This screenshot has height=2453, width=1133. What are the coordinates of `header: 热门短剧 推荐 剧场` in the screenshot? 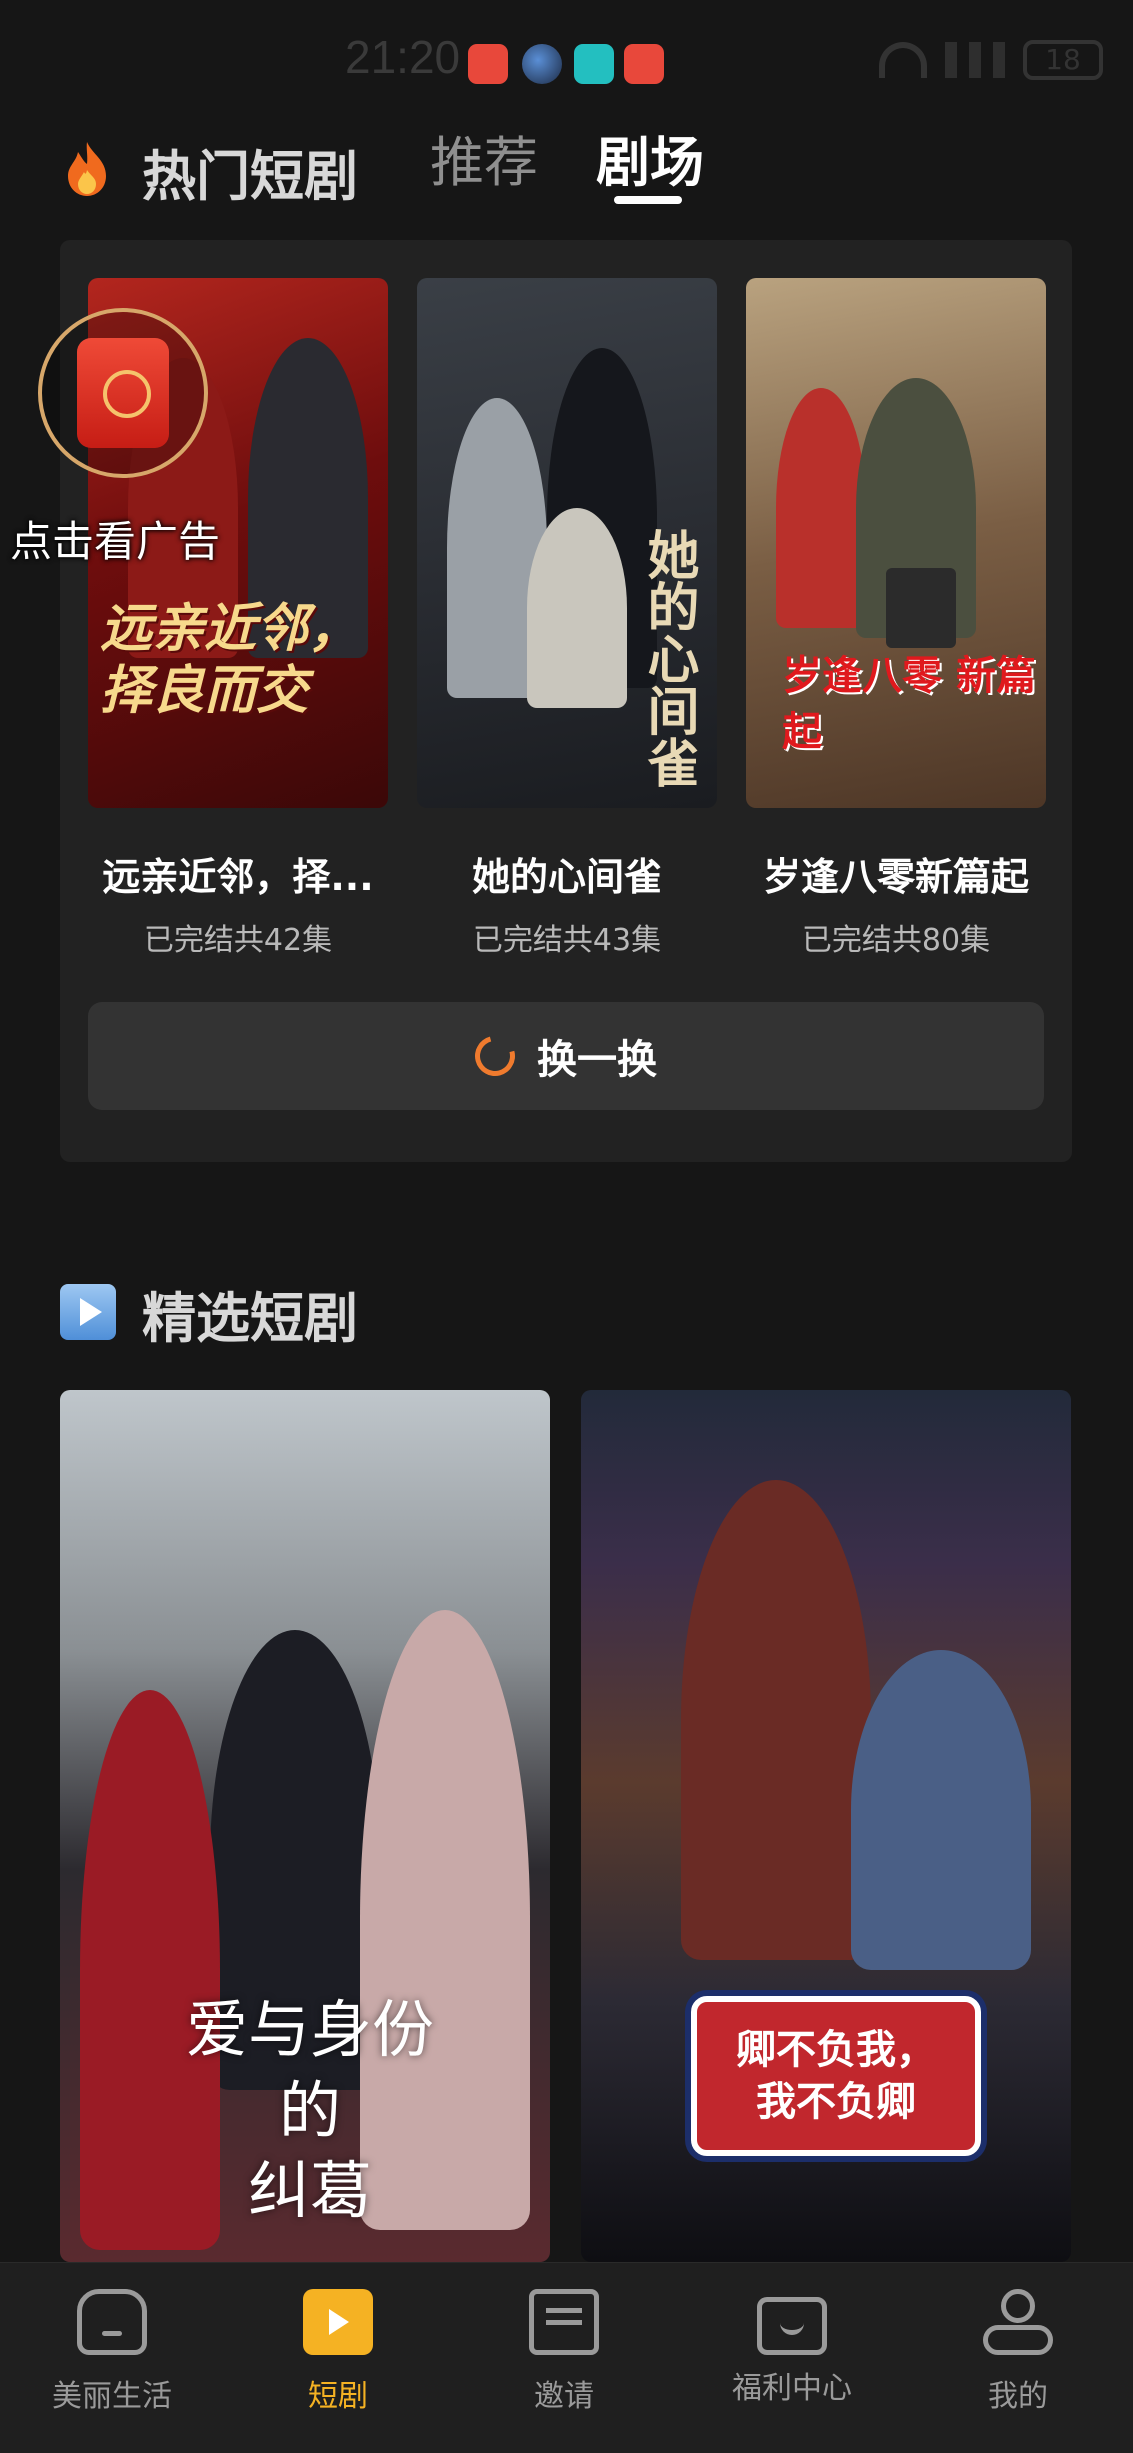 It's located at (566, 165).